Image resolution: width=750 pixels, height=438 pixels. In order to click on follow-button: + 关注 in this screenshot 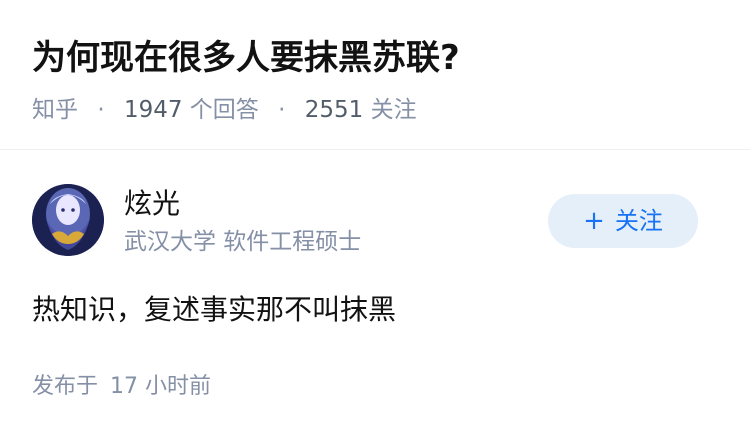, I will do `click(623, 221)`.